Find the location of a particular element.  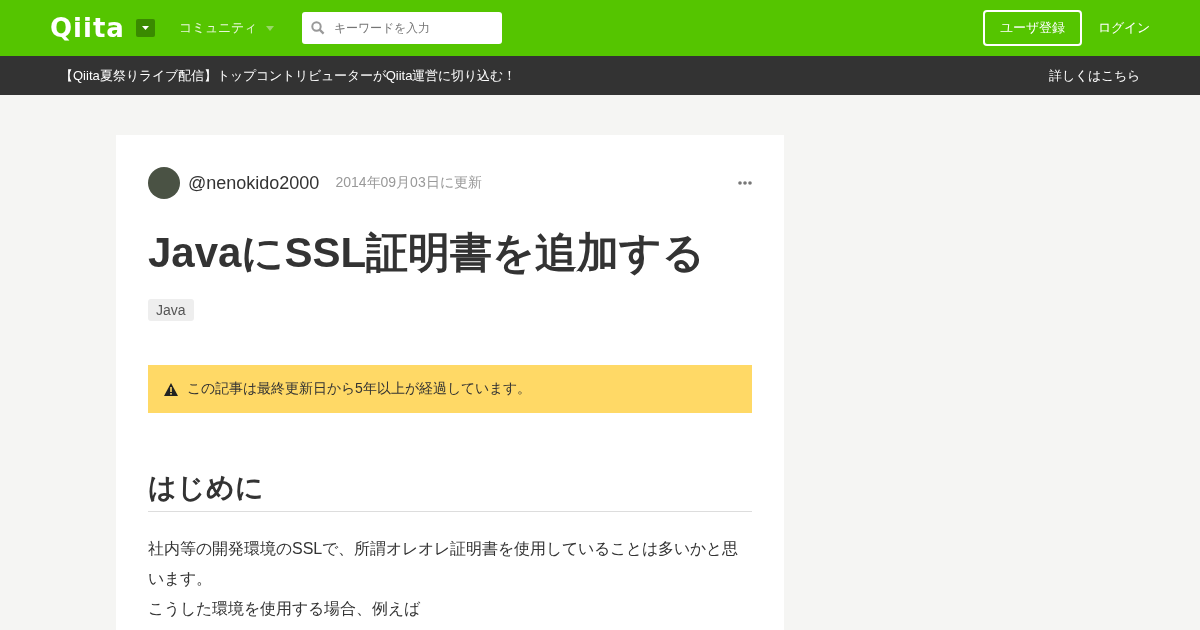

body-text: 社内等の開発環境のSSLで、所謂オレオレ証明書を使用していることは多いかと思います。 is located at coordinates (444, 564).